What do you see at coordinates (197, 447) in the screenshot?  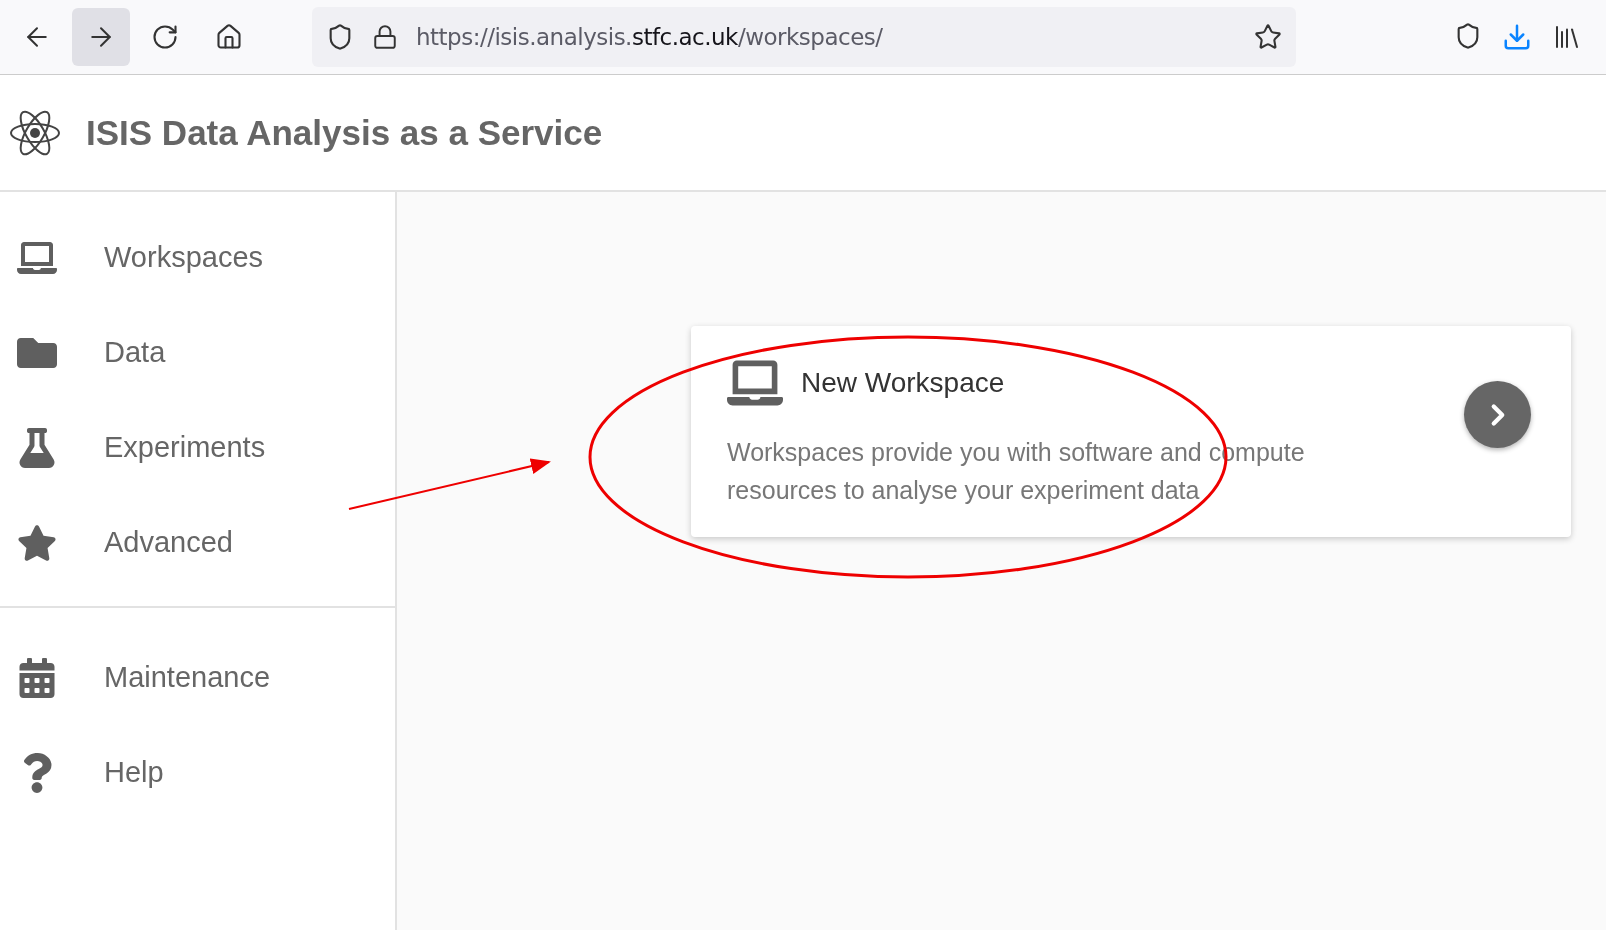 I see `sidebar-item: Experiments` at bounding box center [197, 447].